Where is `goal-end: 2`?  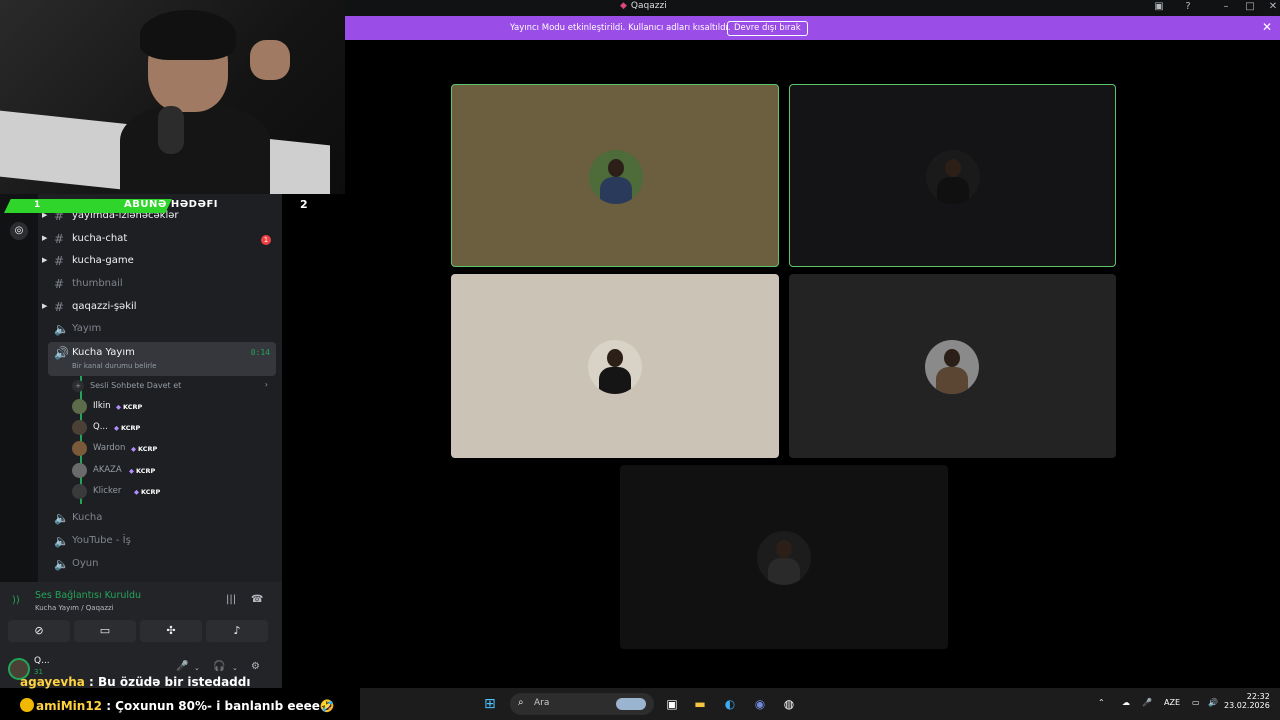
goal-end: 2 is located at coordinates (304, 204).